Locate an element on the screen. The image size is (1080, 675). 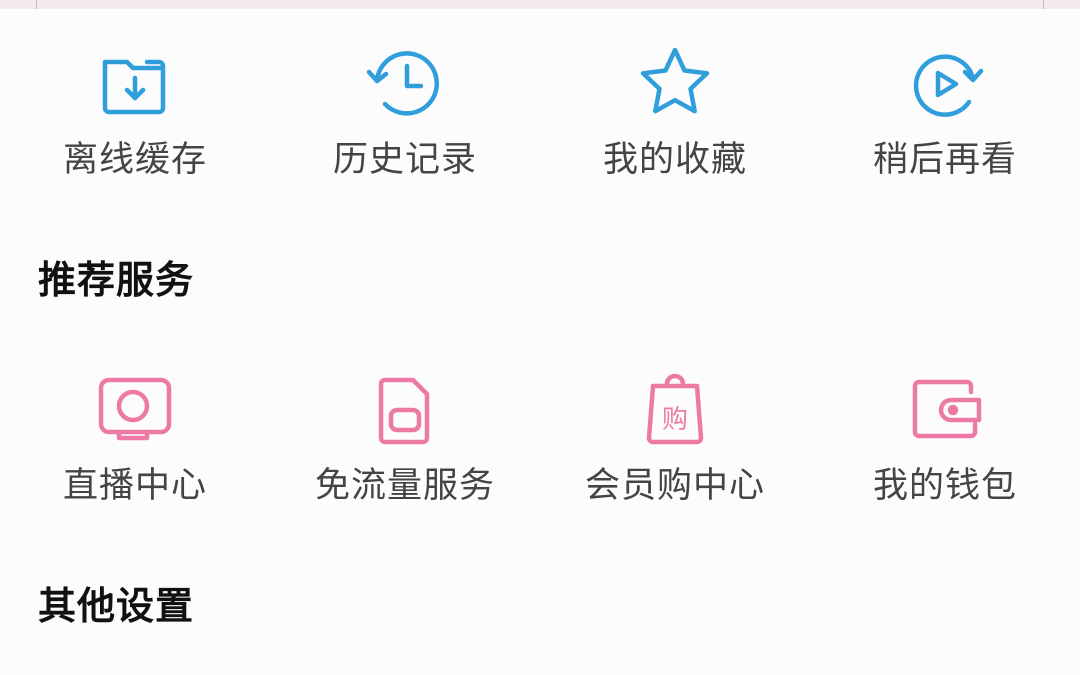
watch-later-button: 稍后再看 is located at coordinates (945, 112).